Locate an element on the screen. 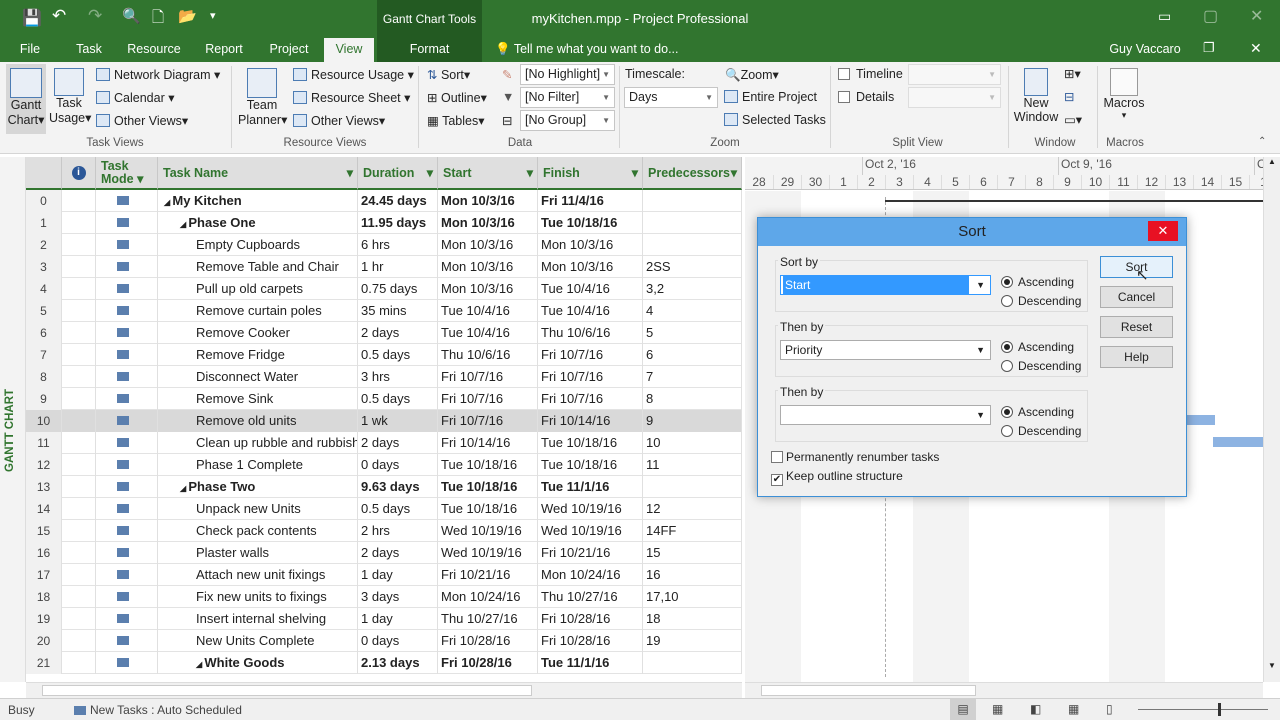 The width and height of the screenshot is (1280, 720). start-cell: Fri 10/21/16 is located at coordinates (488, 575).